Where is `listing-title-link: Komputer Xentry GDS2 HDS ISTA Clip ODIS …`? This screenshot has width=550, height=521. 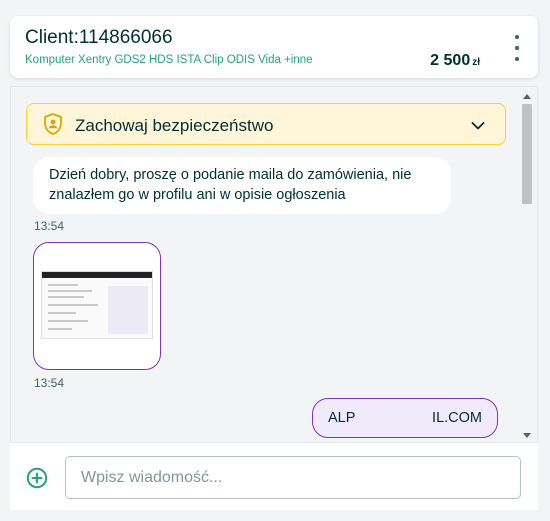 listing-title-link: Komputer Xentry GDS2 HDS ISTA Clip ODIS … is located at coordinates (169, 60).